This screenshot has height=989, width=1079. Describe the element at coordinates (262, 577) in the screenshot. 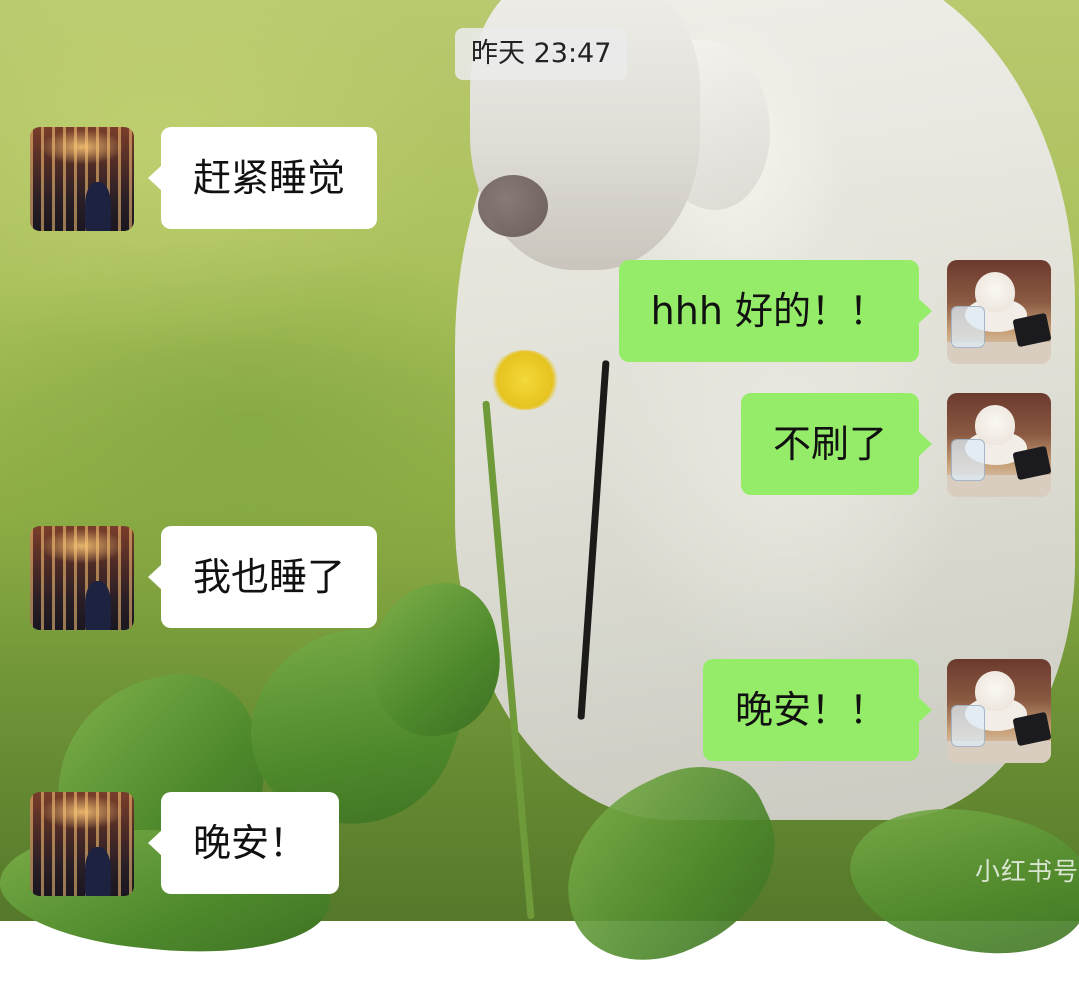

I see `incoming-message-bubble: 我也睡了` at that location.